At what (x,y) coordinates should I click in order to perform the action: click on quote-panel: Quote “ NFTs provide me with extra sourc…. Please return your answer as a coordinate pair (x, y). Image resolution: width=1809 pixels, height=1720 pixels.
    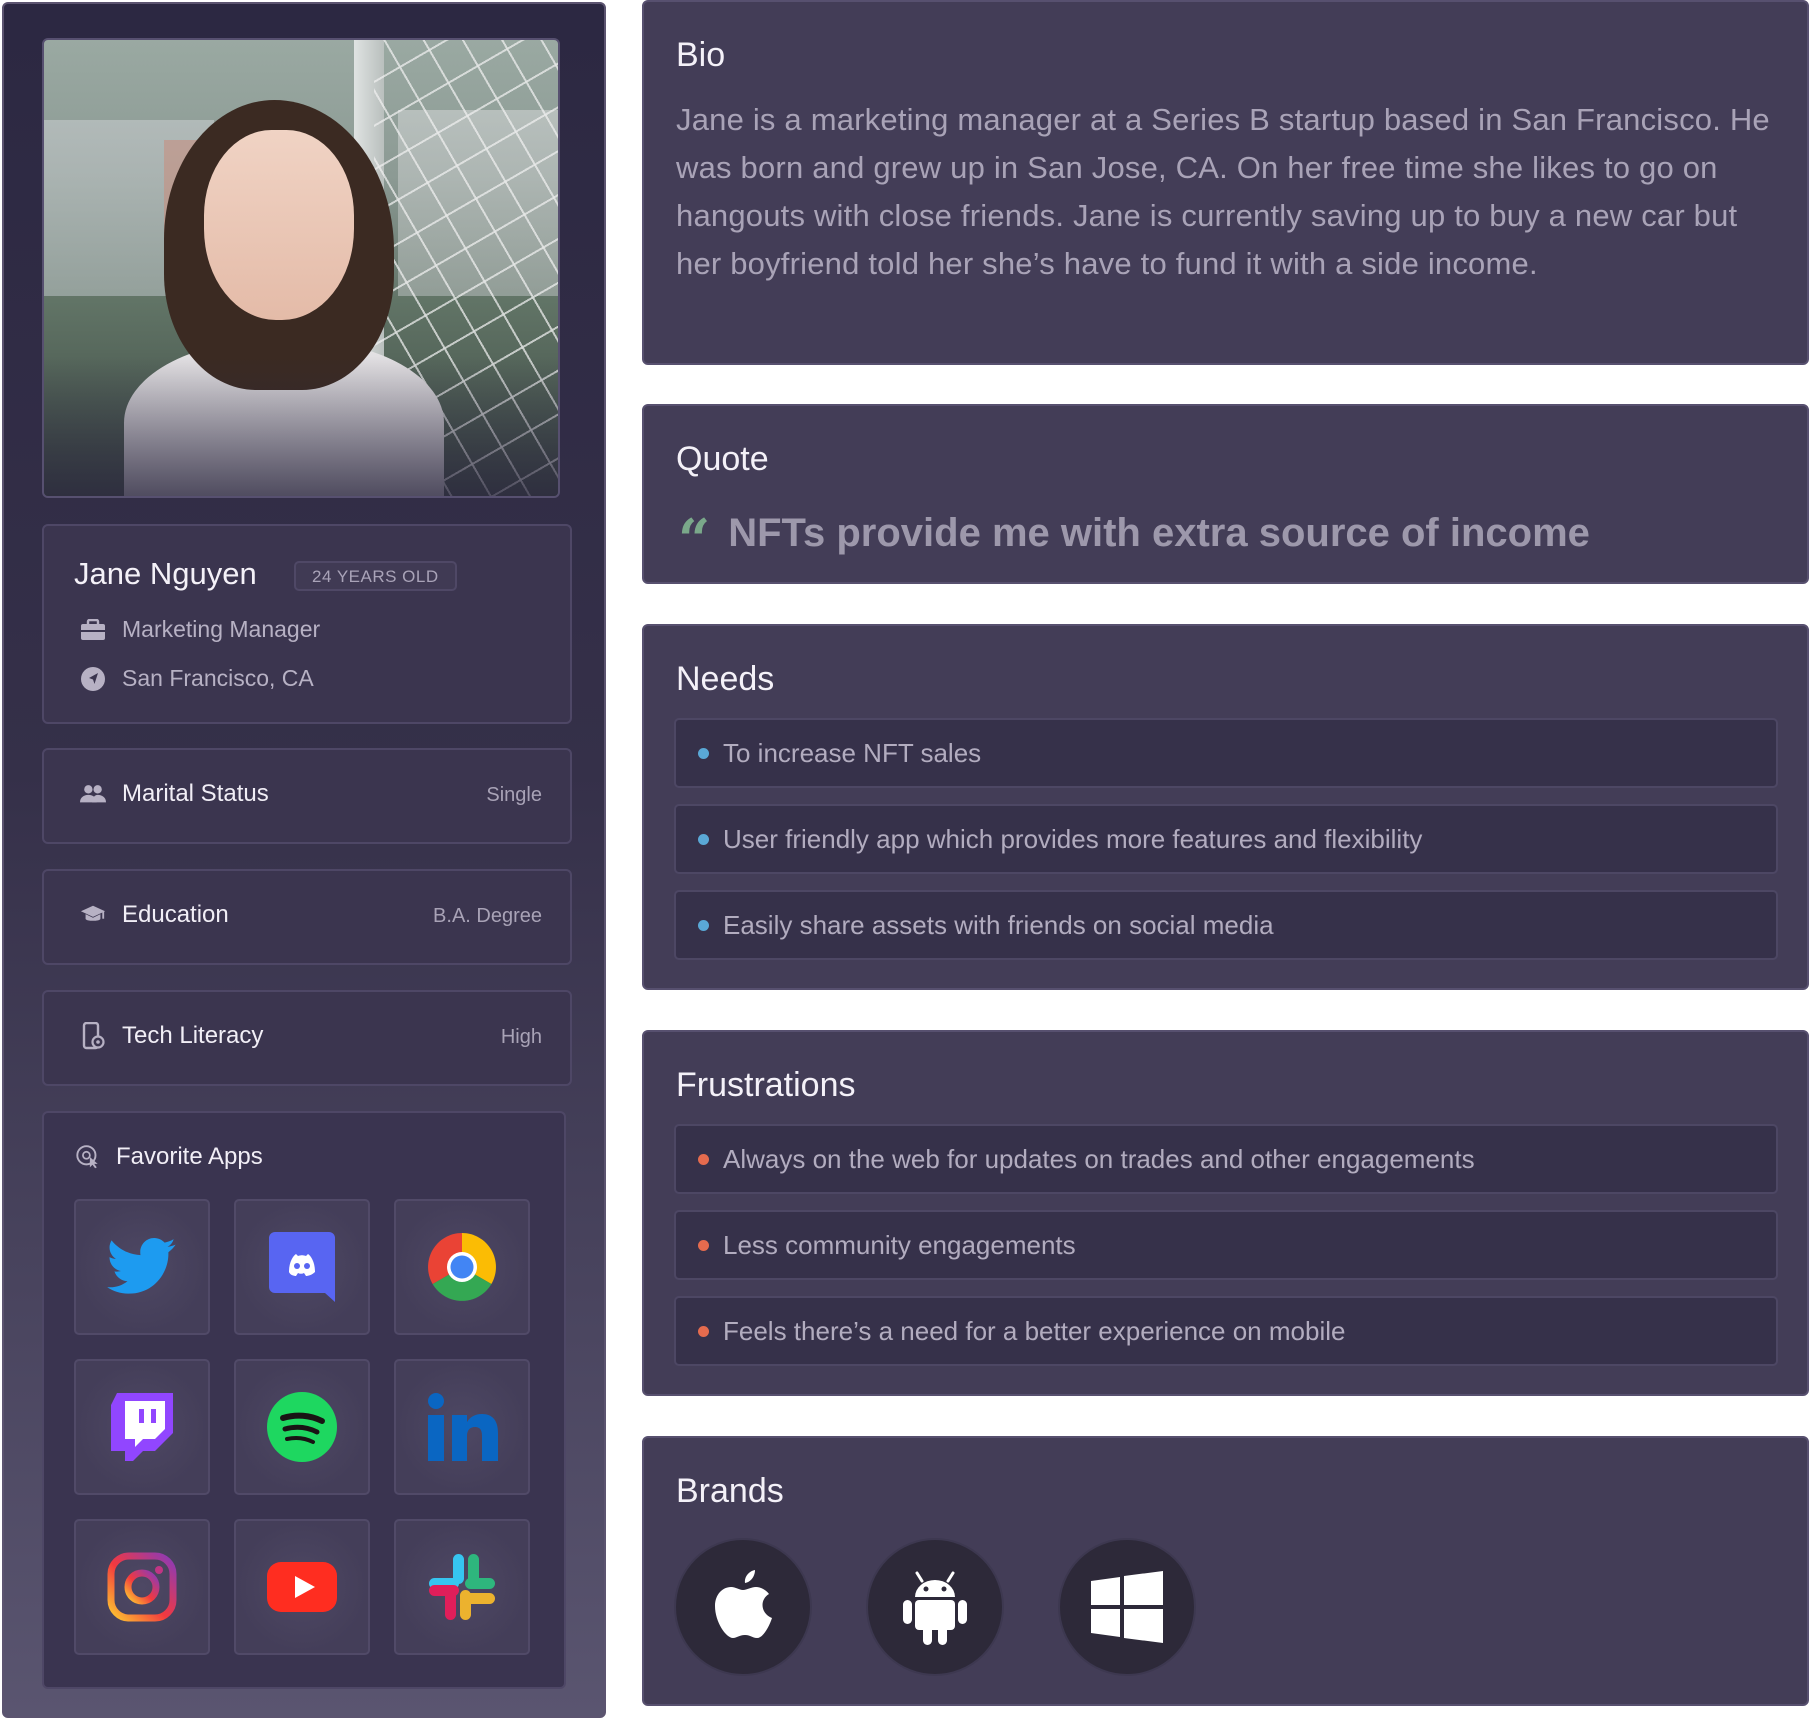
    Looking at the image, I should click on (1225, 494).